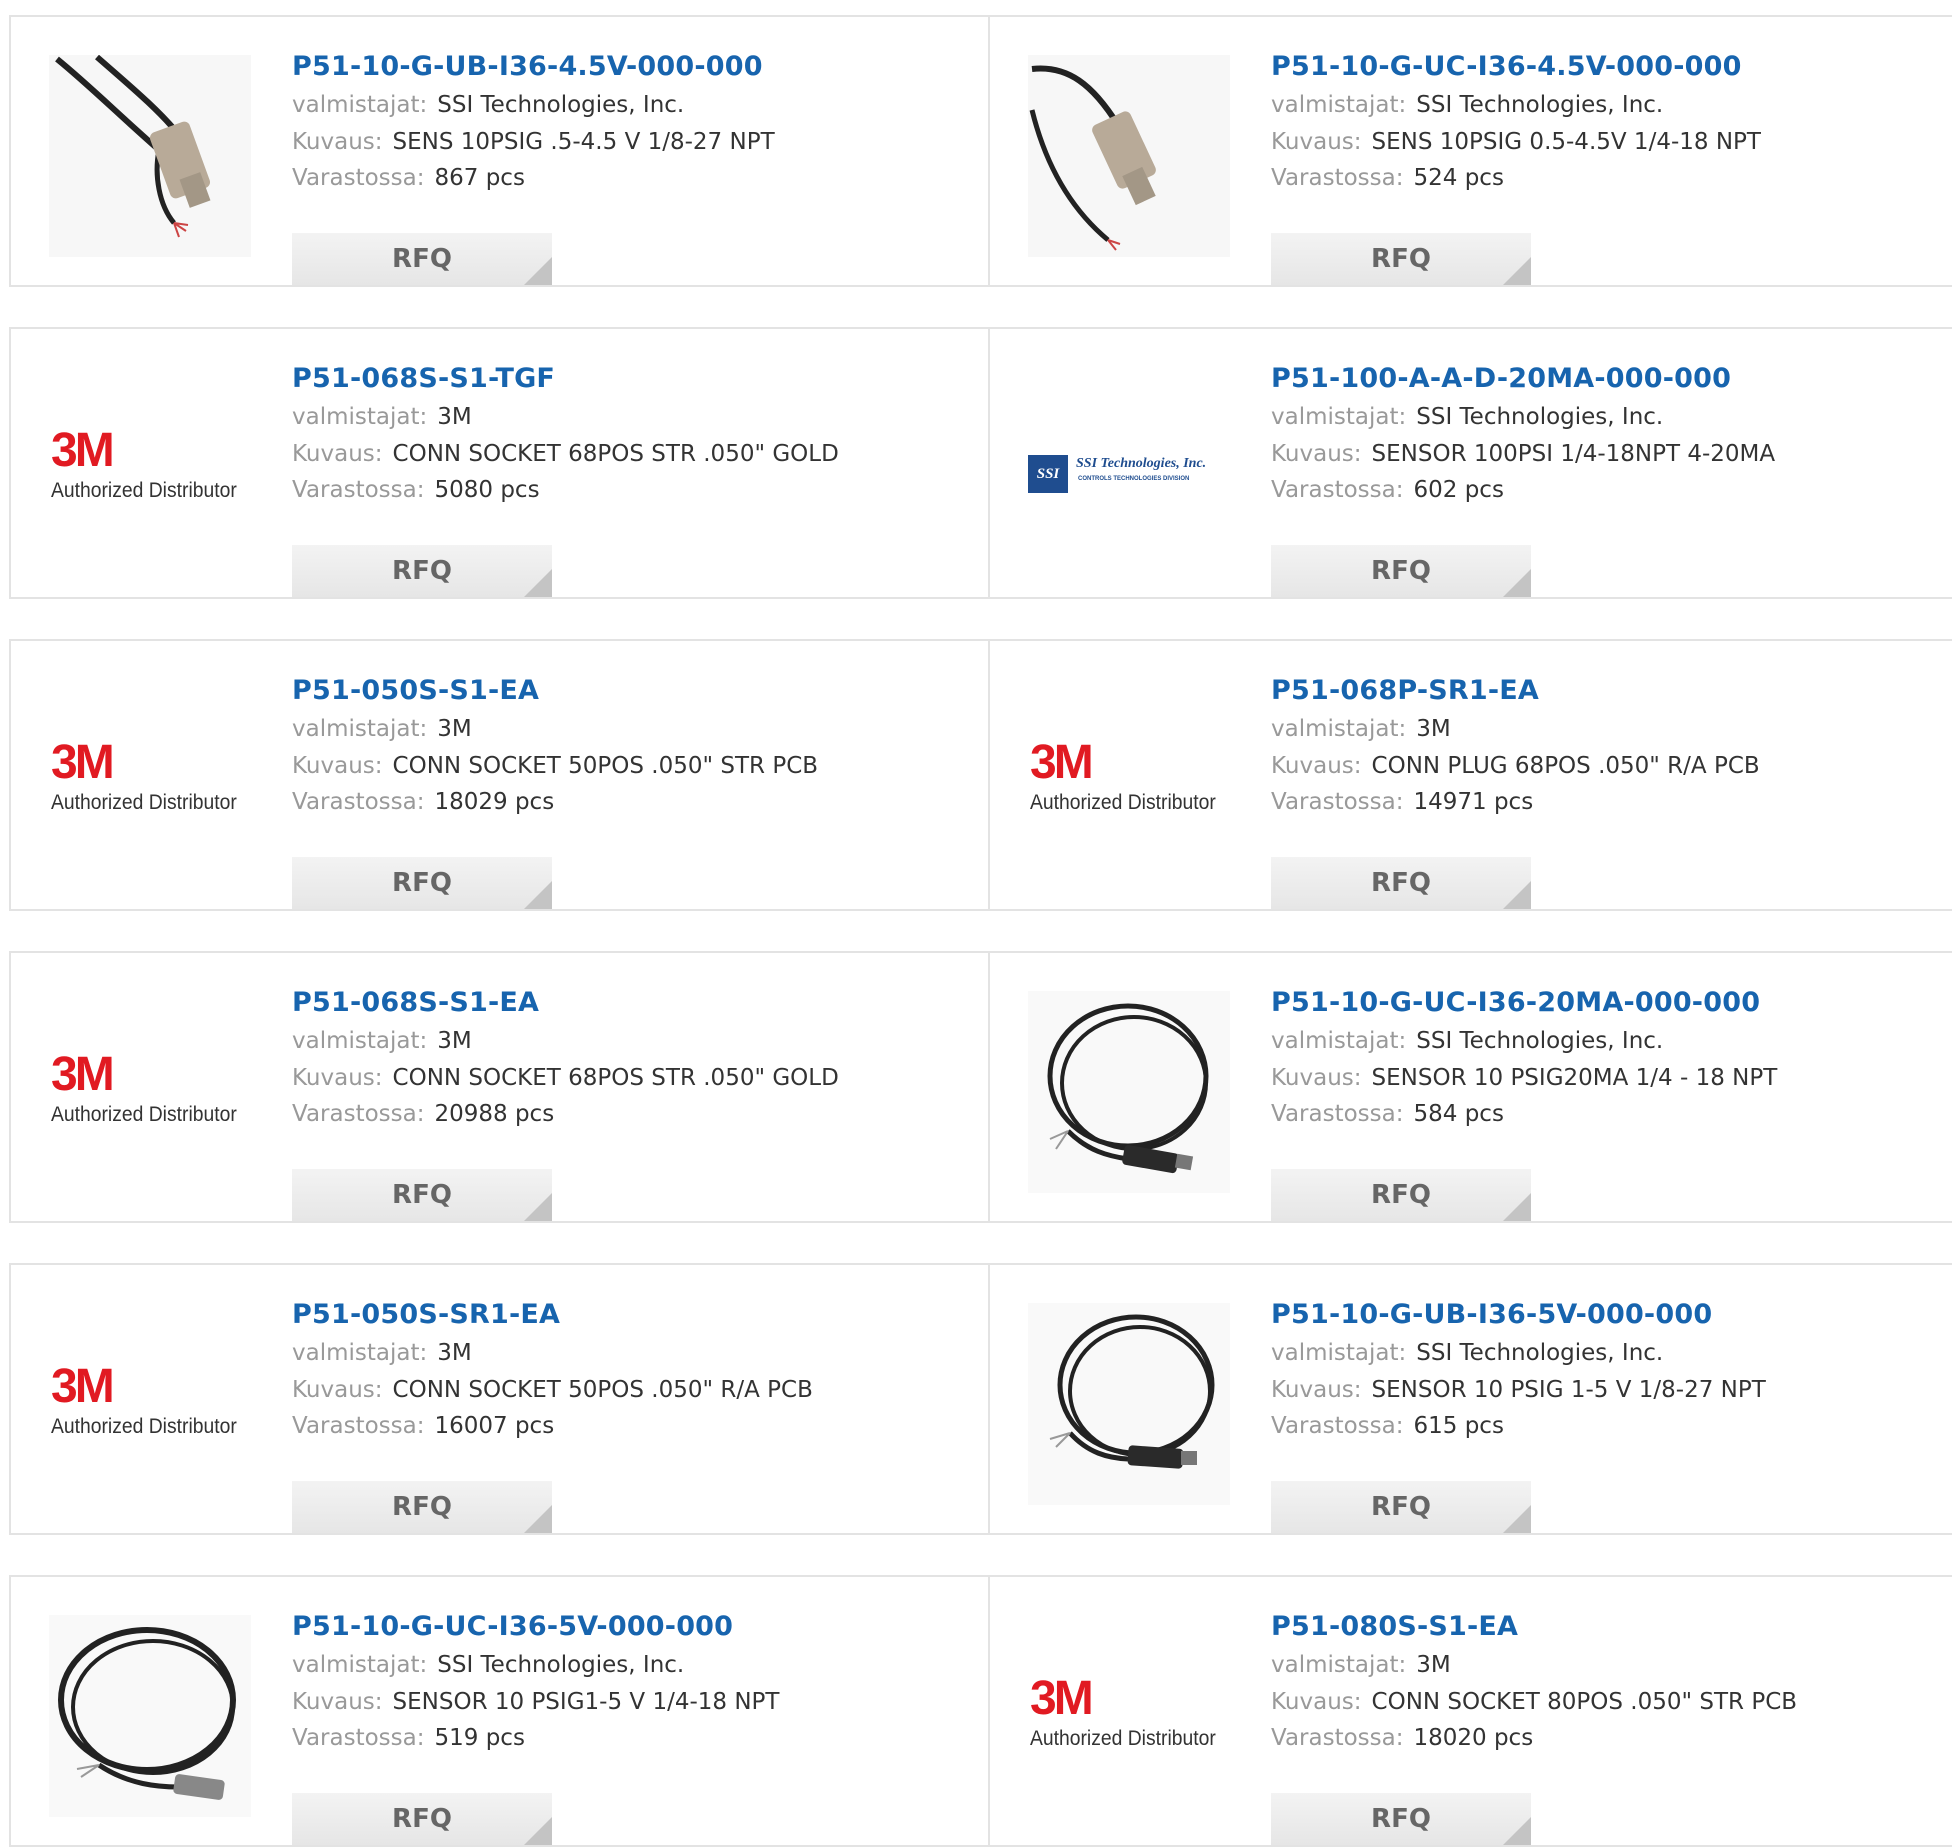  Describe the element at coordinates (1568, 1389) in the screenshot. I see `description-value: SENSOR 10 PSIG 1-5 V 1/8-27 NPT` at that location.